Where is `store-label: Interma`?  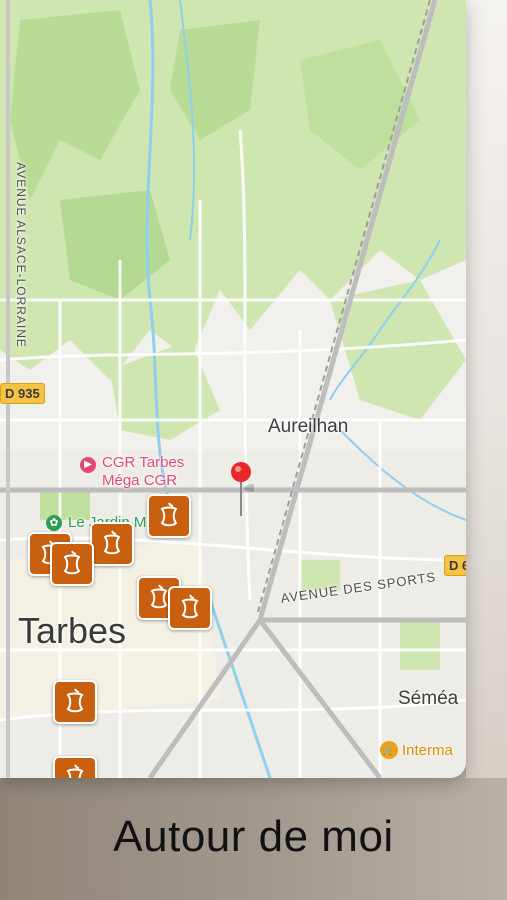
store-label: Interma is located at coordinates (427, 750).